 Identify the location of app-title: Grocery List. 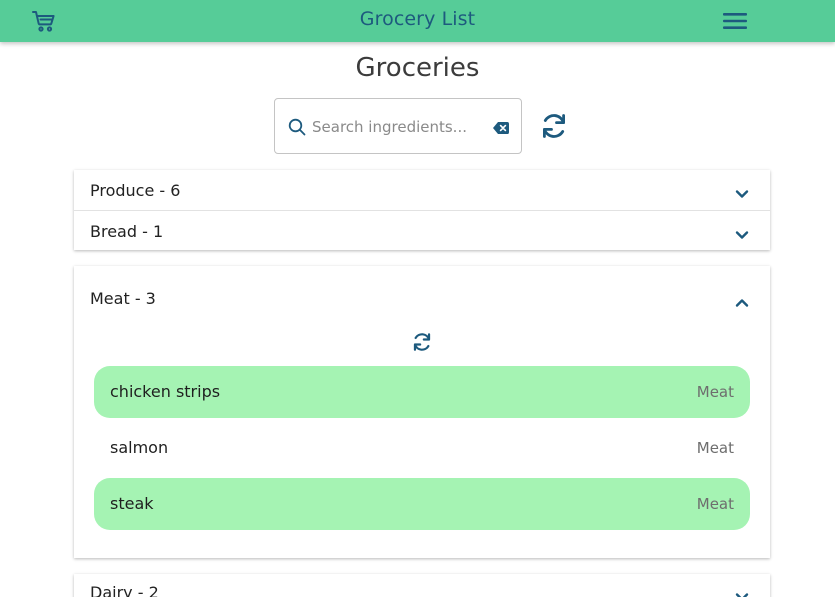
(417, 19).